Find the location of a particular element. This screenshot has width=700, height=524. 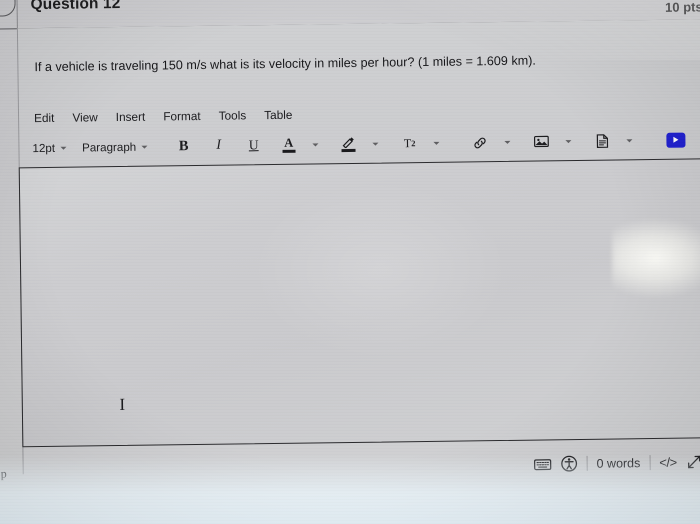

menu-item-edit: Edit is located at coordinates (44, 118).